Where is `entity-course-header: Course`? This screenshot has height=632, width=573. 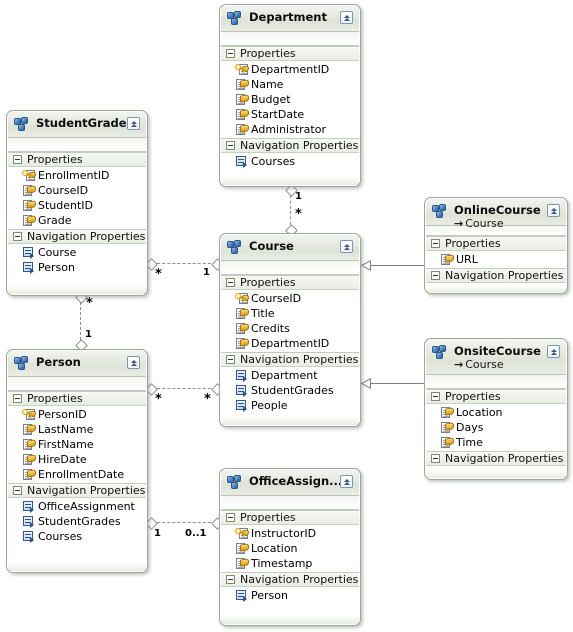 entity-course-header: Course is located at coordinates (290, 248).